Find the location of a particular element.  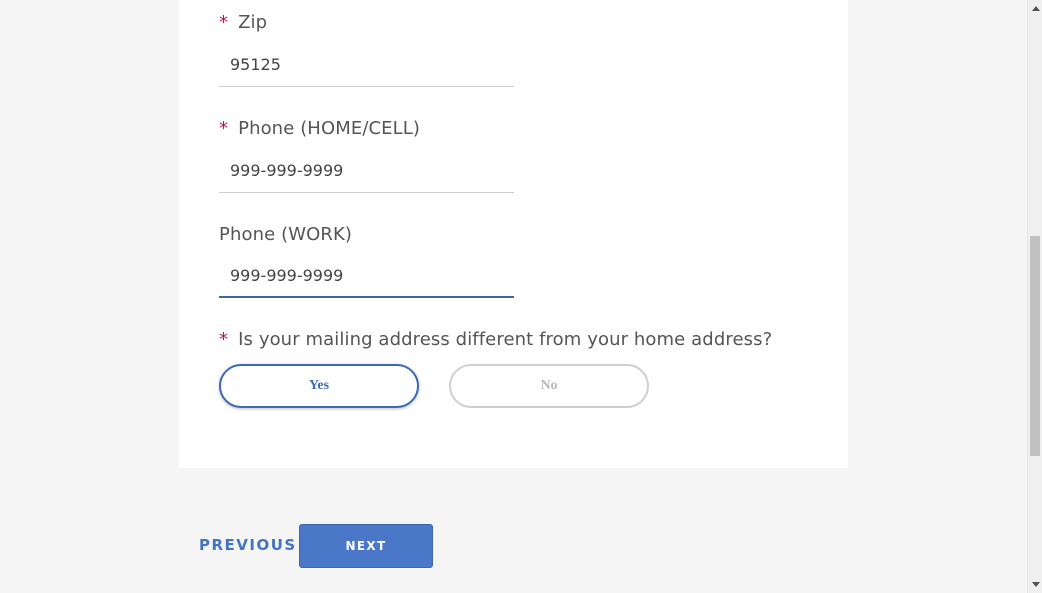

vertical-scrollbar is located at coordinates (1034, 296).